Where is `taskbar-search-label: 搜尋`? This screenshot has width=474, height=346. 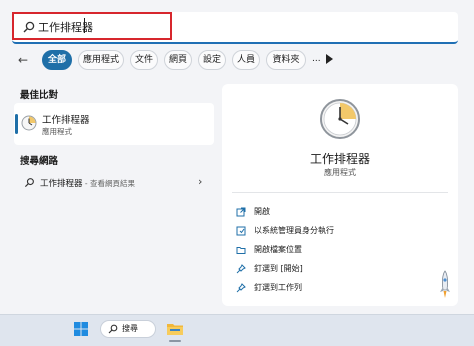 taskbar-search-label: 搜尋 is located at coordinates (130, 328).